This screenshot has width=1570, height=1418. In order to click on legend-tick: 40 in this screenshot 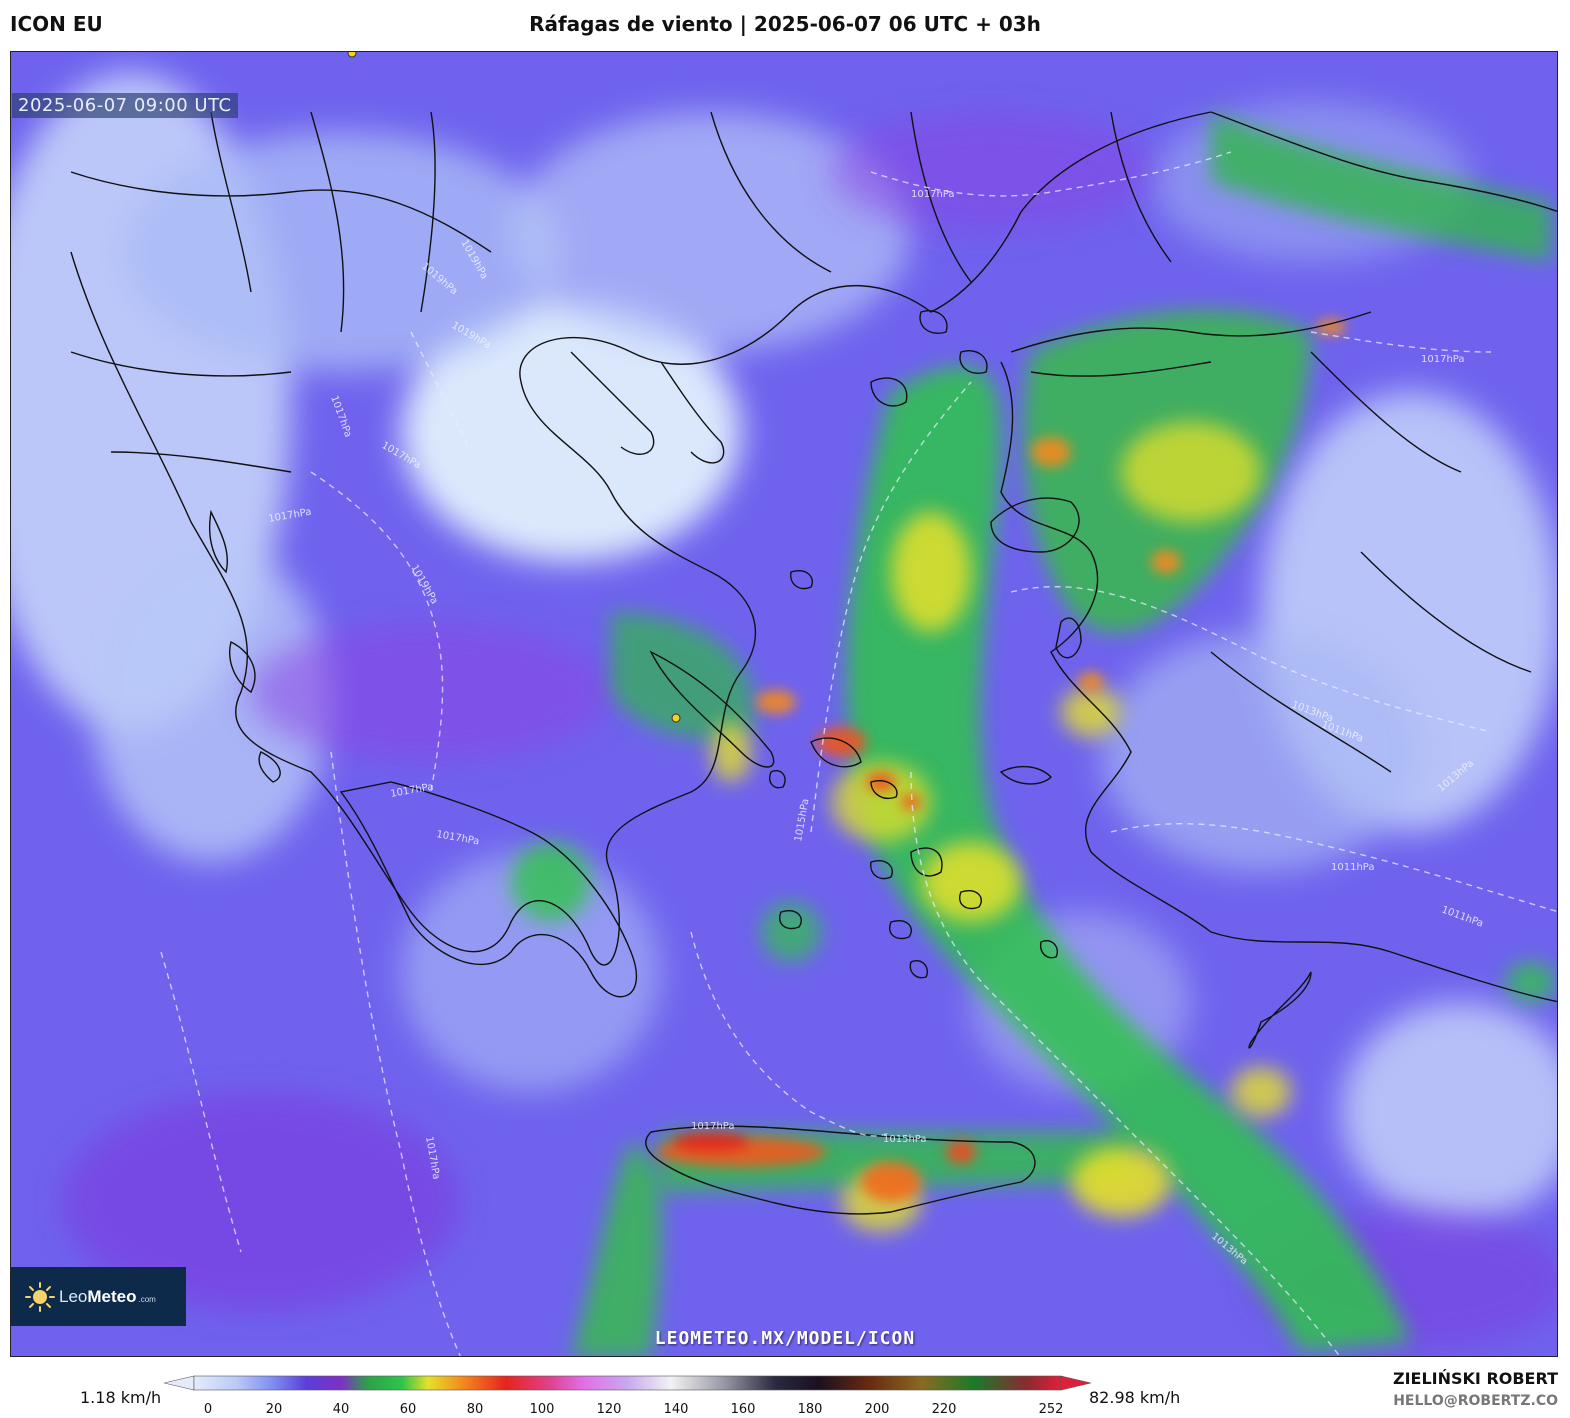, I will do `click(341, 1409)`.